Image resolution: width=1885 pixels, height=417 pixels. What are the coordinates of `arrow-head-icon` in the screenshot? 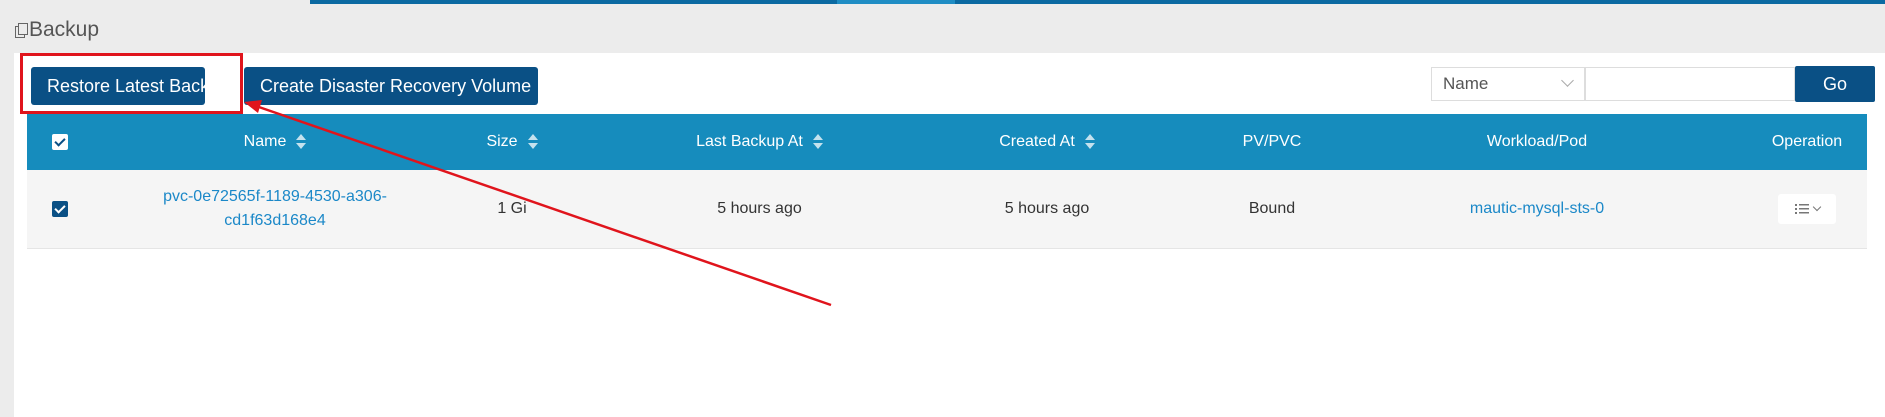 It's located at (253, 106).